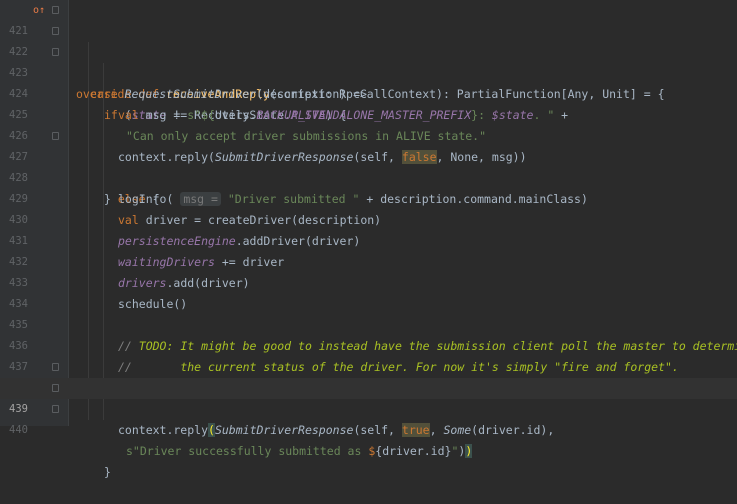 The height and width of the screenshot is (504, 737). What do you see at coordinates (107, 472) in the screenshot?
I see `code-text: }` at bounding box center [107, 472].